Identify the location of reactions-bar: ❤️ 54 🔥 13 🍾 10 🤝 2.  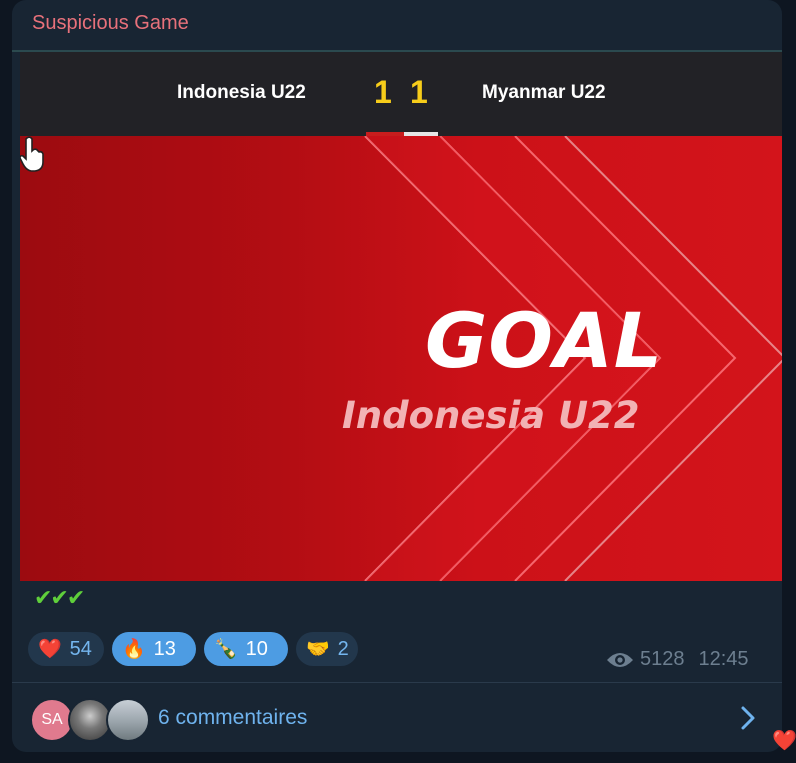
(193, 650).